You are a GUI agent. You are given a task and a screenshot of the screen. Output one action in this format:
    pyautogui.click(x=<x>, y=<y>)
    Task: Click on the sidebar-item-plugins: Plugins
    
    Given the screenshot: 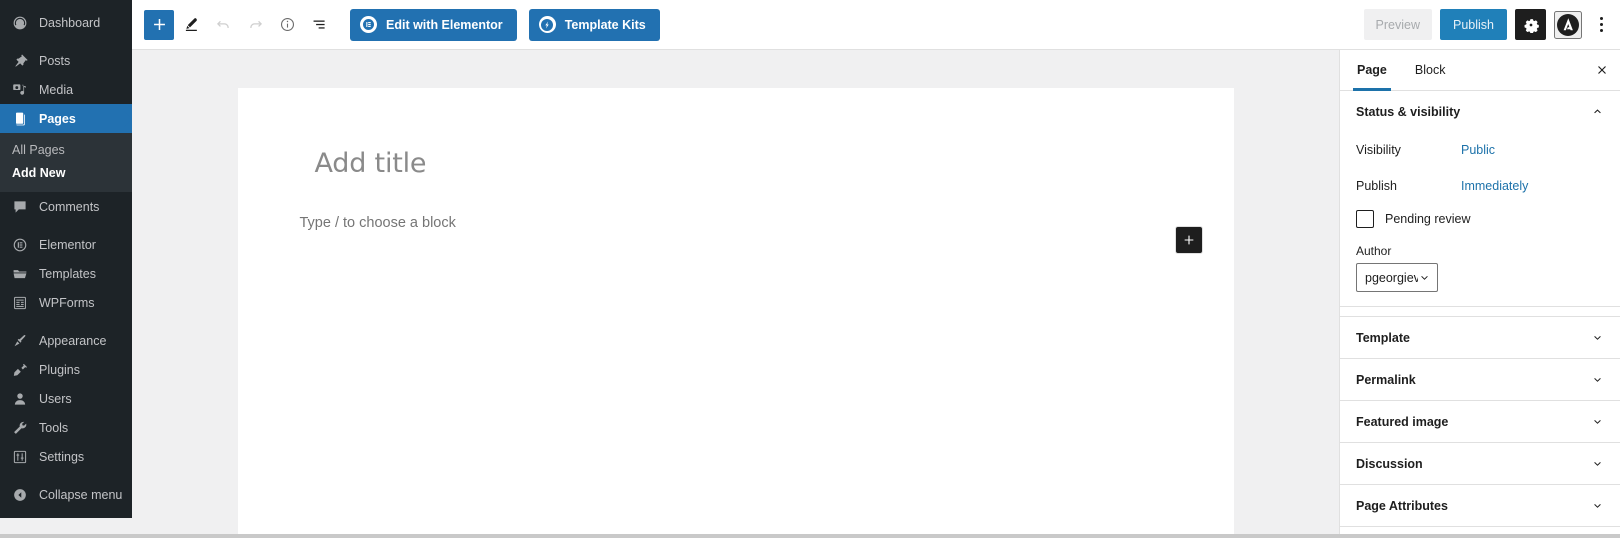 What is the action you would take?
    pyautogui.click(x=66, y=369)
    